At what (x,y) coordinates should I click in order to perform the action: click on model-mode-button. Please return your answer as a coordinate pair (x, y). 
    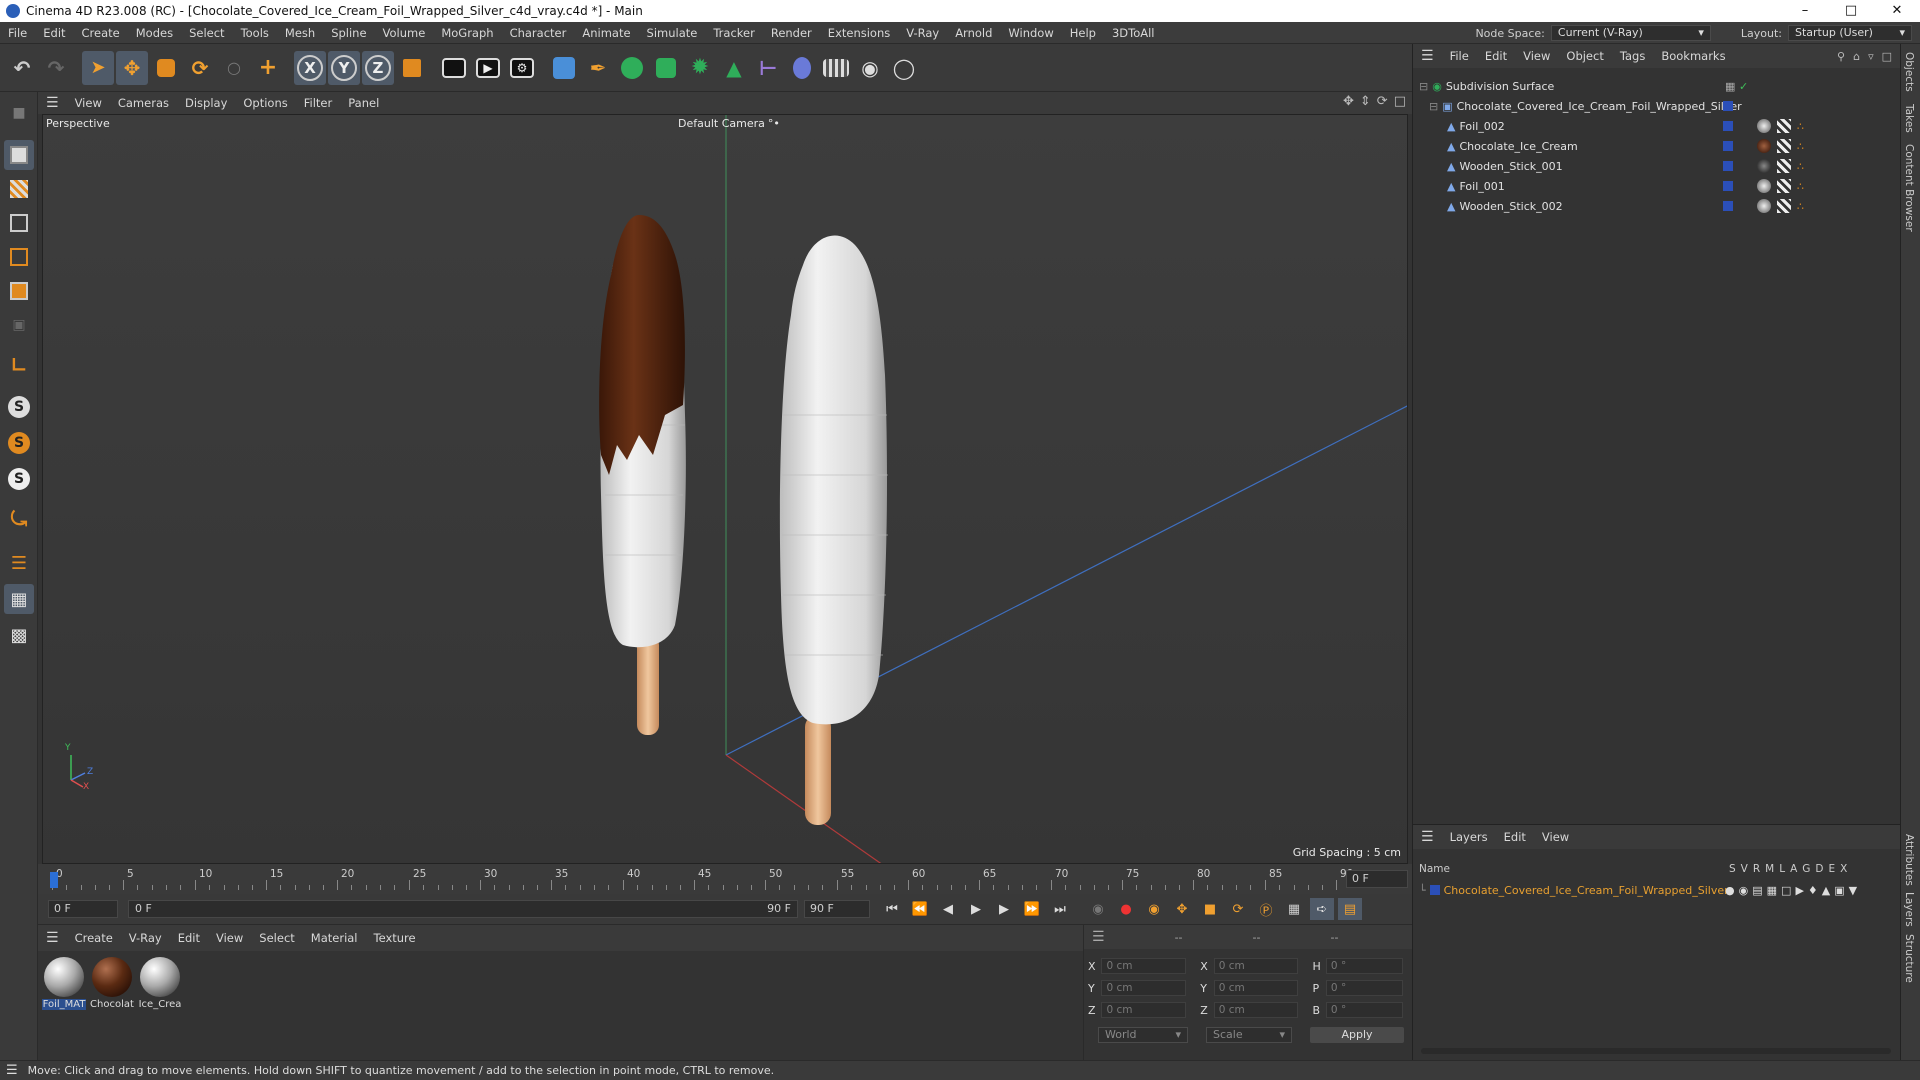
    Looking at the image, I should click on (19, 155).